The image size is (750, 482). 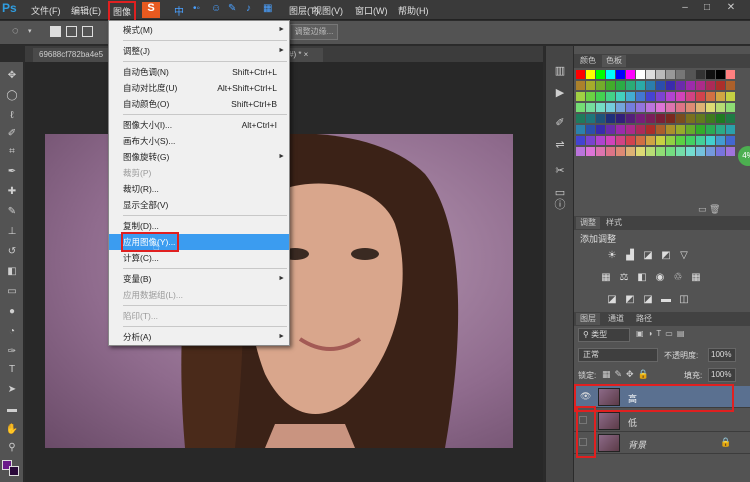 What do you see at coordinates (696, 278) in the screenshot?
I see `color-lookup-icon: ▦` at bounding box center [696, 278].